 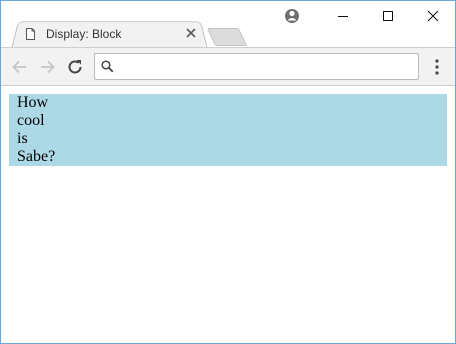 I want to click on close-window-icon, so click(x=433, y=16).